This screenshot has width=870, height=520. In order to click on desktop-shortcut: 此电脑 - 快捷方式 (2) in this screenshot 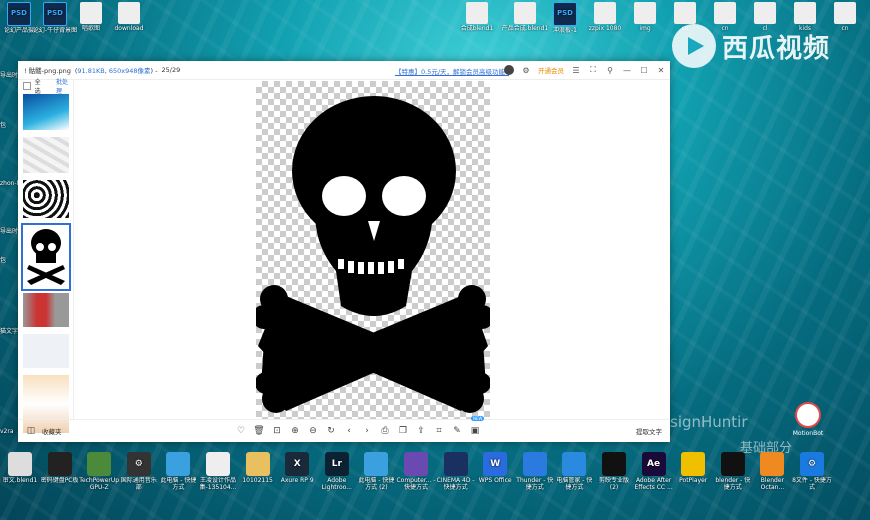, I will do `click(376, 471)`.